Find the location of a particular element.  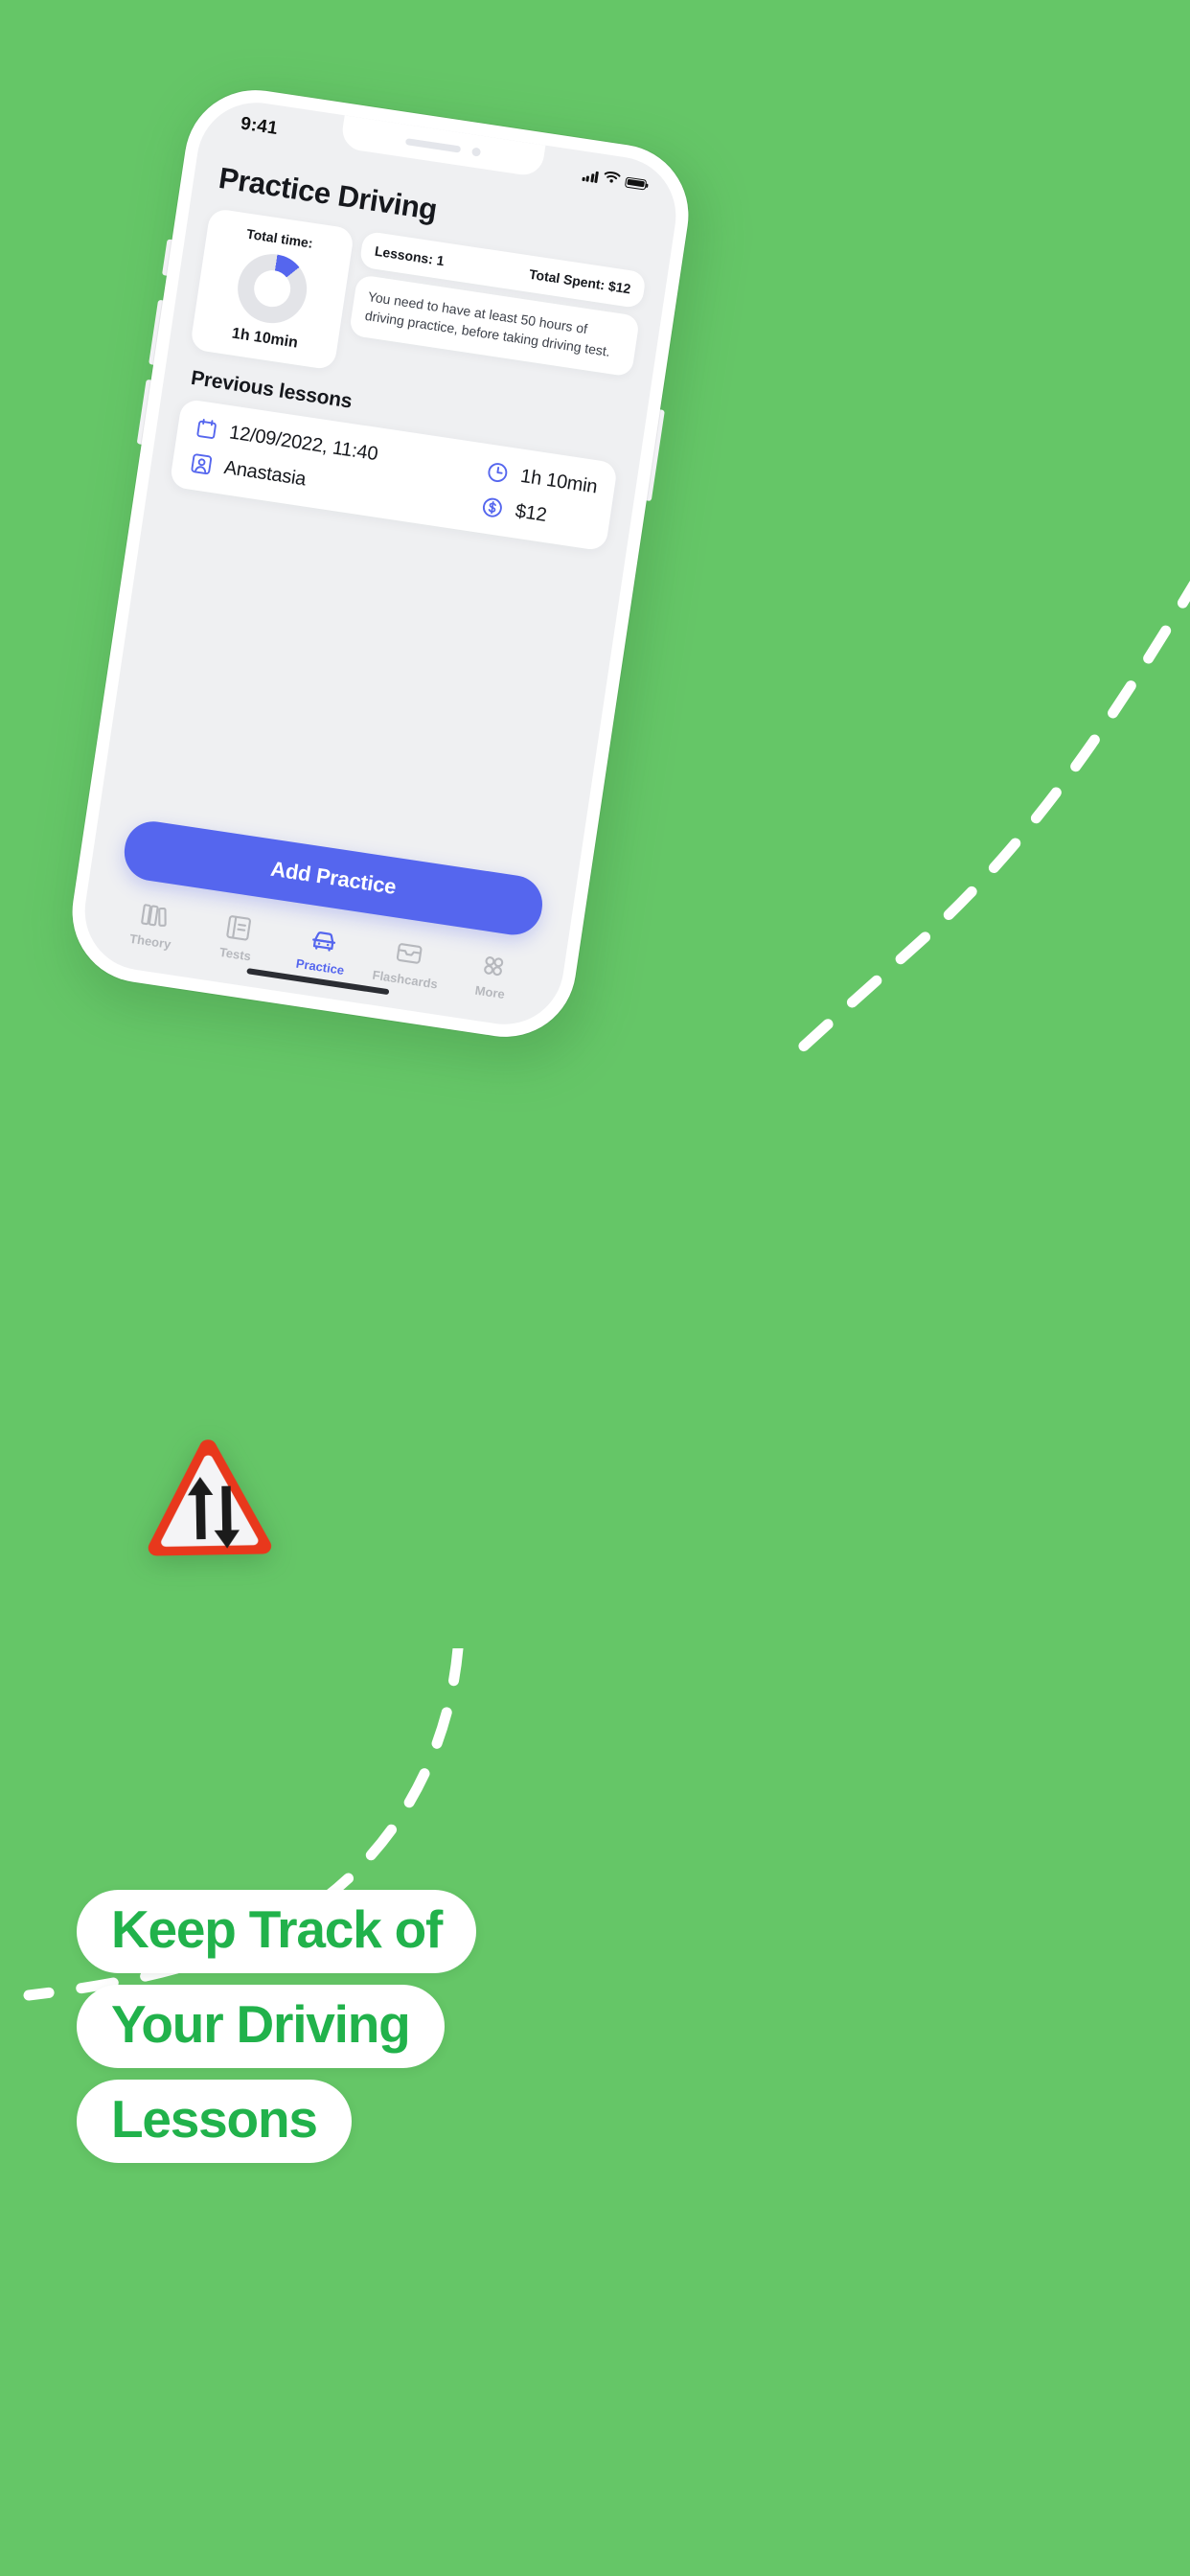

total-time-card: Total time: 1h 10min is located at coordinates (272, 289).